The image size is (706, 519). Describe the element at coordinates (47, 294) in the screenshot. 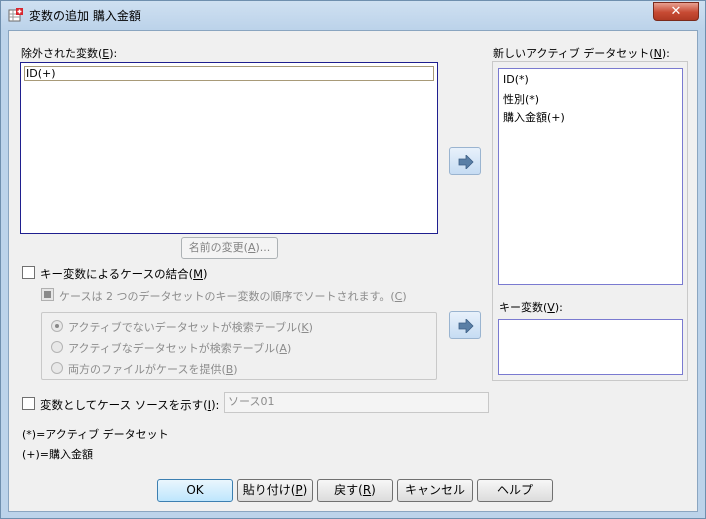

I see `sorted-checkbox` at that location.